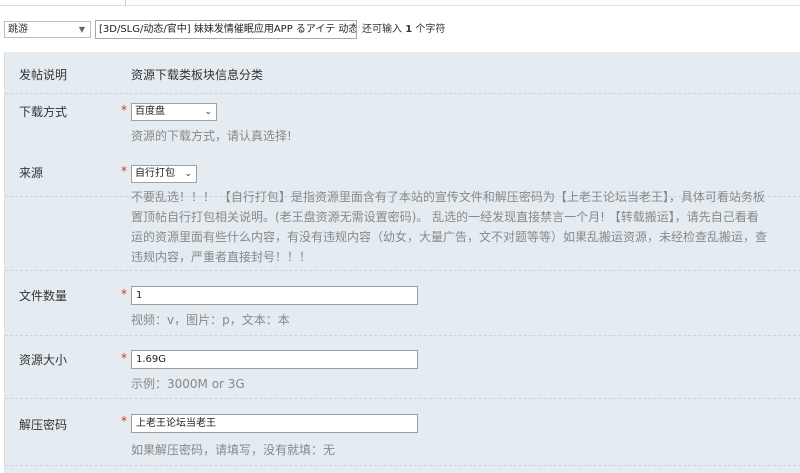 The height and width of the screenshot is (473, 800). I want to click on download-method-label: 下载方式, so click(43, 112).